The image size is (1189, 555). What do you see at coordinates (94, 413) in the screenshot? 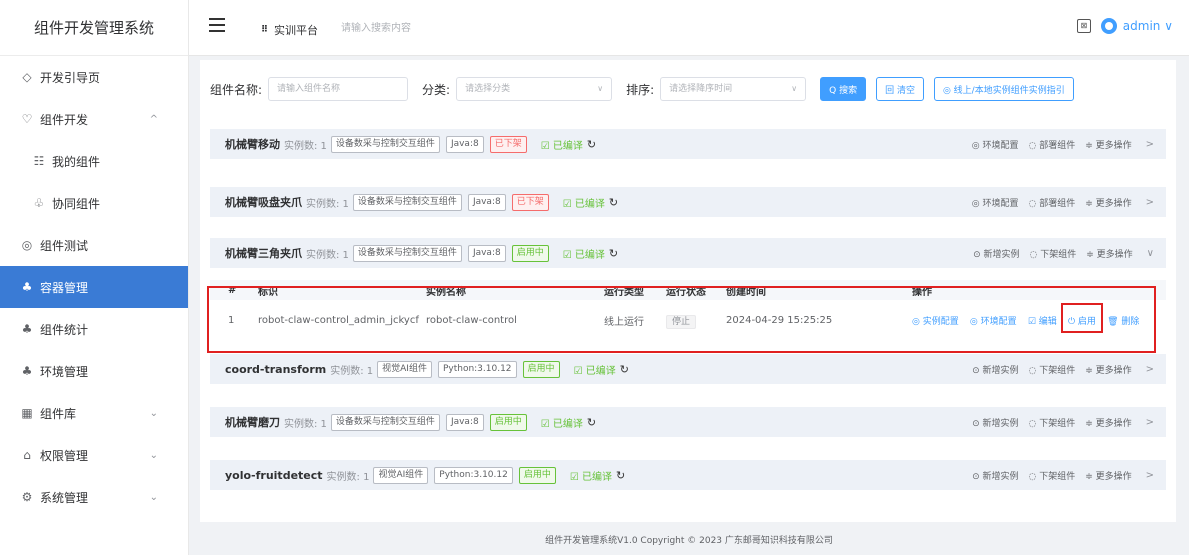
I see `sidebar-item-8: ▦ 组件库 ⌄` at bounding box center [94, 413].